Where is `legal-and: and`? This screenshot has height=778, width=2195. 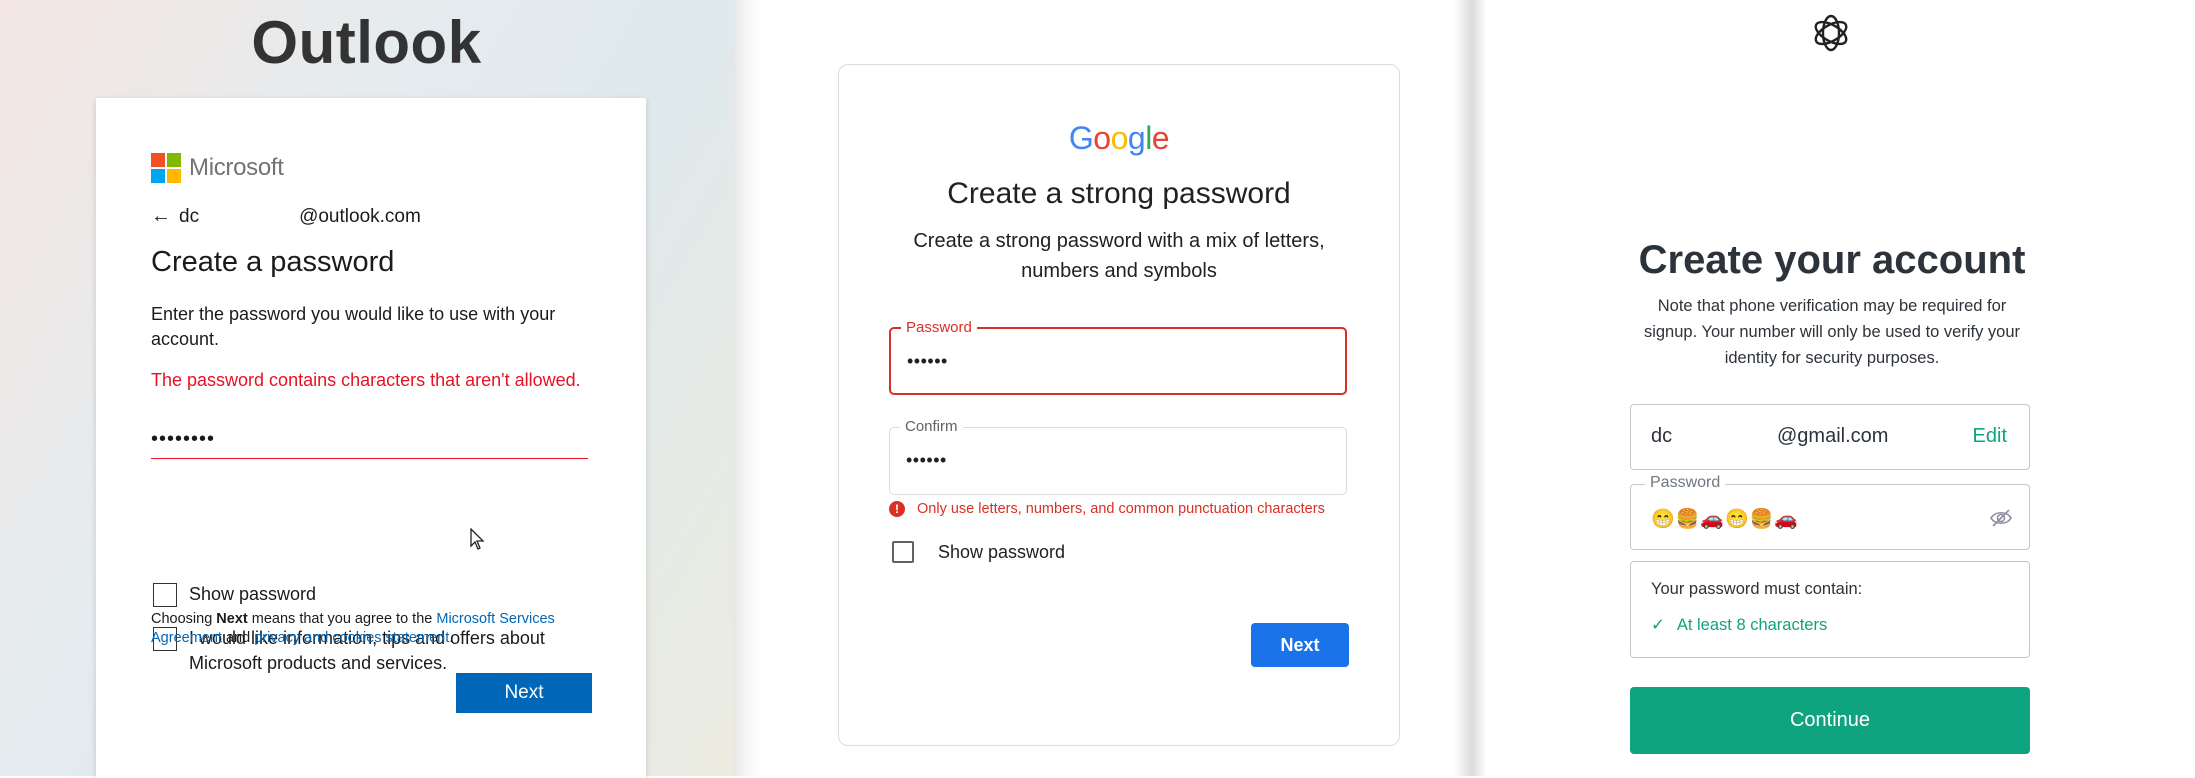 legal-and: and is located at coordinates (238, 638).